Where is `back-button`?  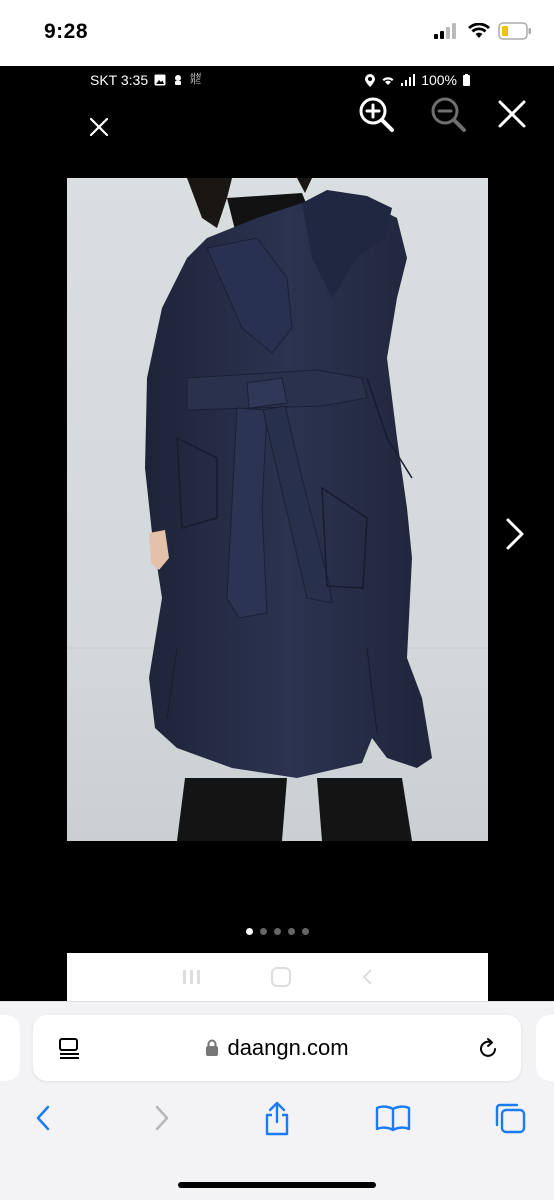 back-button is located at coordinates (43, 1118).